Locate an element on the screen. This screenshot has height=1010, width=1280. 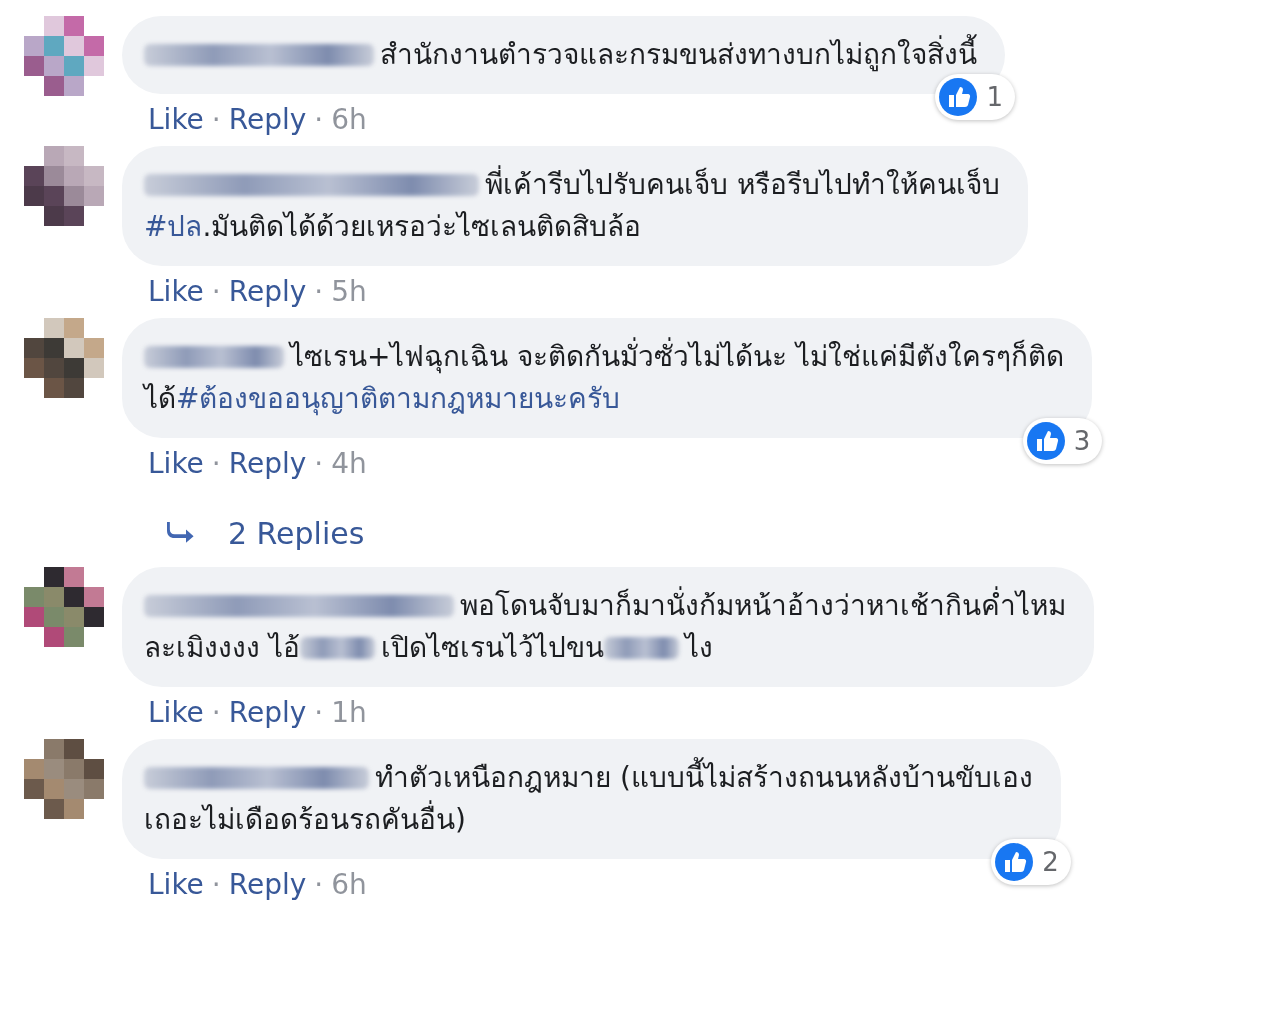
timestamp: 4h is located at coordinates (349, 464).